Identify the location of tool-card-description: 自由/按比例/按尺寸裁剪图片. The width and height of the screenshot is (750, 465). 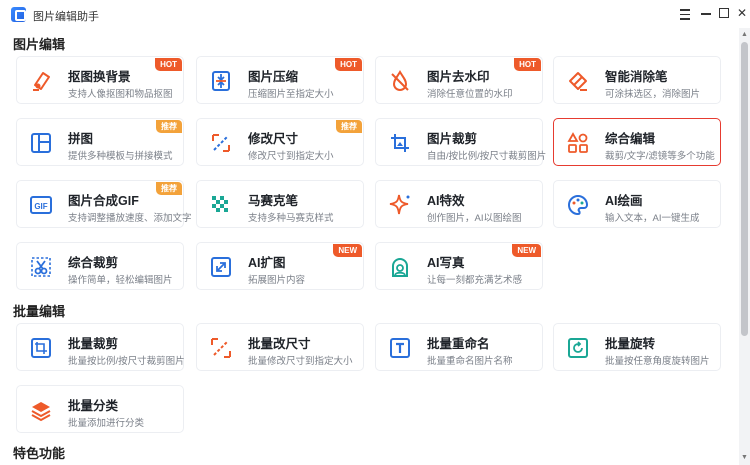
(487, 156).